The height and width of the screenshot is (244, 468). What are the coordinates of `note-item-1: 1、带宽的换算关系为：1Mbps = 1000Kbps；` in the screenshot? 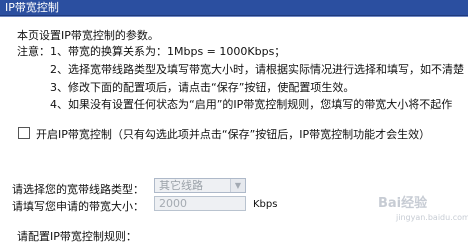 It's located at (168, 51).